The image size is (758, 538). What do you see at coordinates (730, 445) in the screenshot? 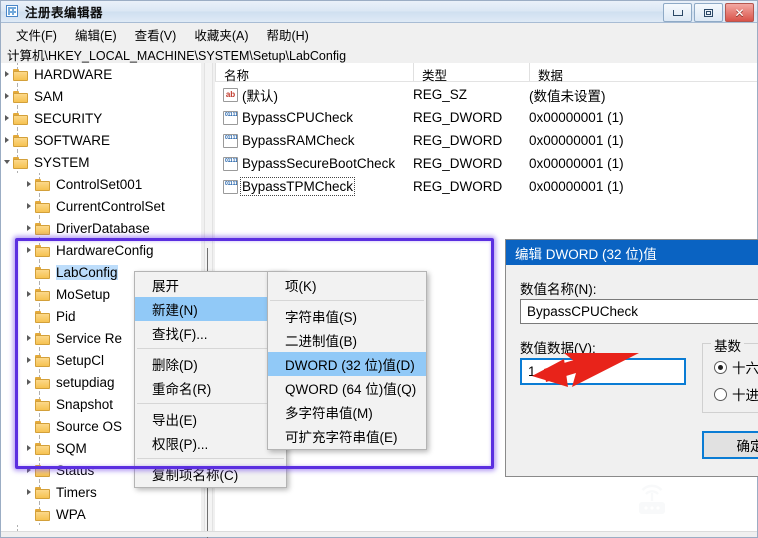
I see `ok-button: 确定` at bounding box center [730, 445].